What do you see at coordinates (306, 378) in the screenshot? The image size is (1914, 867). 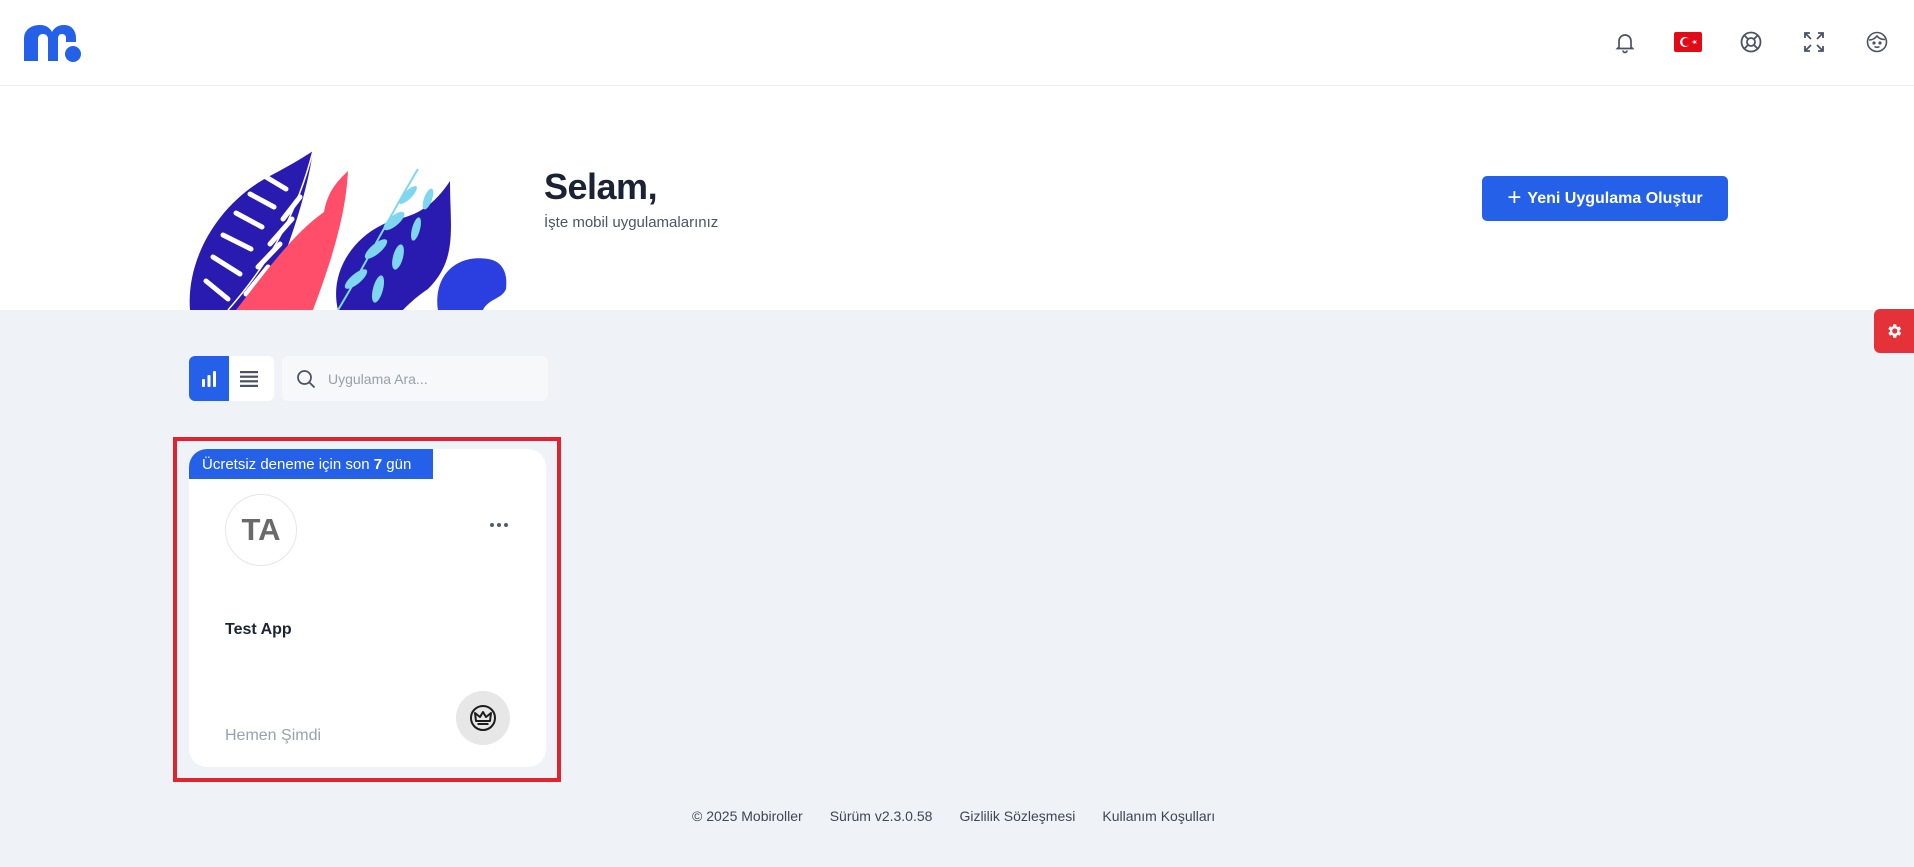 I see `search-icon` at bounding box center [306, 378].